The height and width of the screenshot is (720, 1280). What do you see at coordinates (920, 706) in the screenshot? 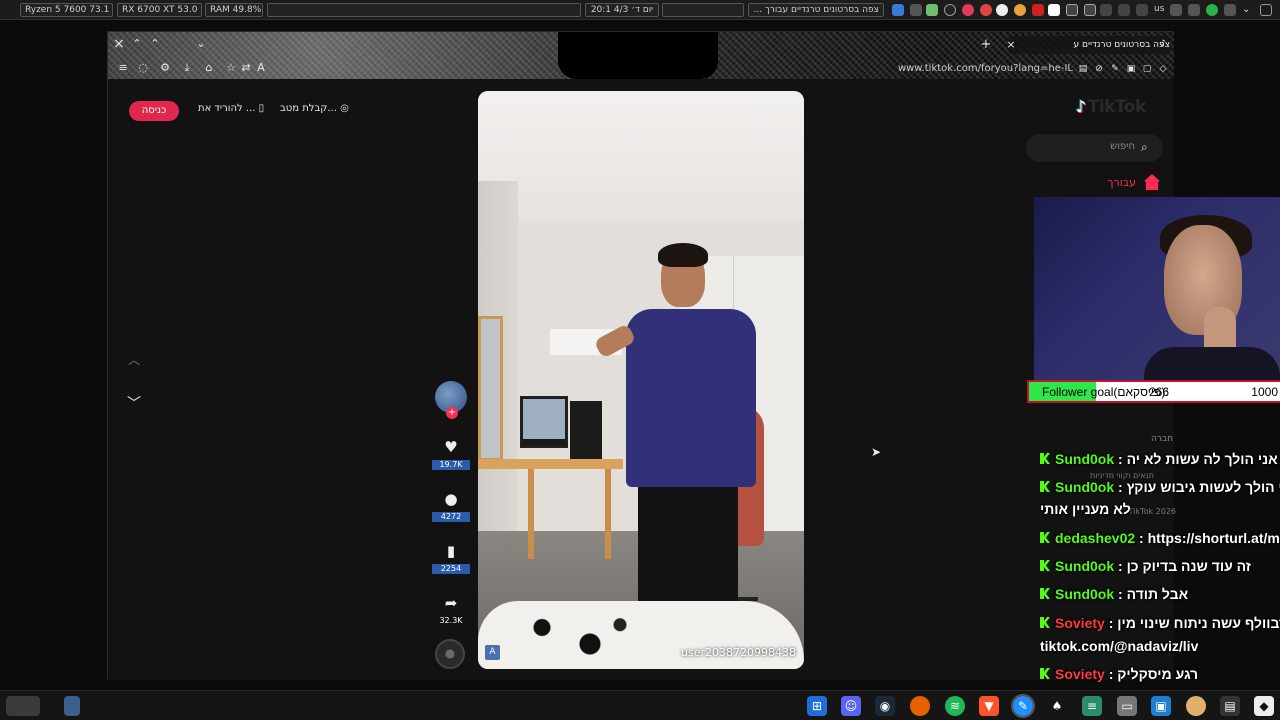
I see `firefox-icon` at bounding box center [920, 706].